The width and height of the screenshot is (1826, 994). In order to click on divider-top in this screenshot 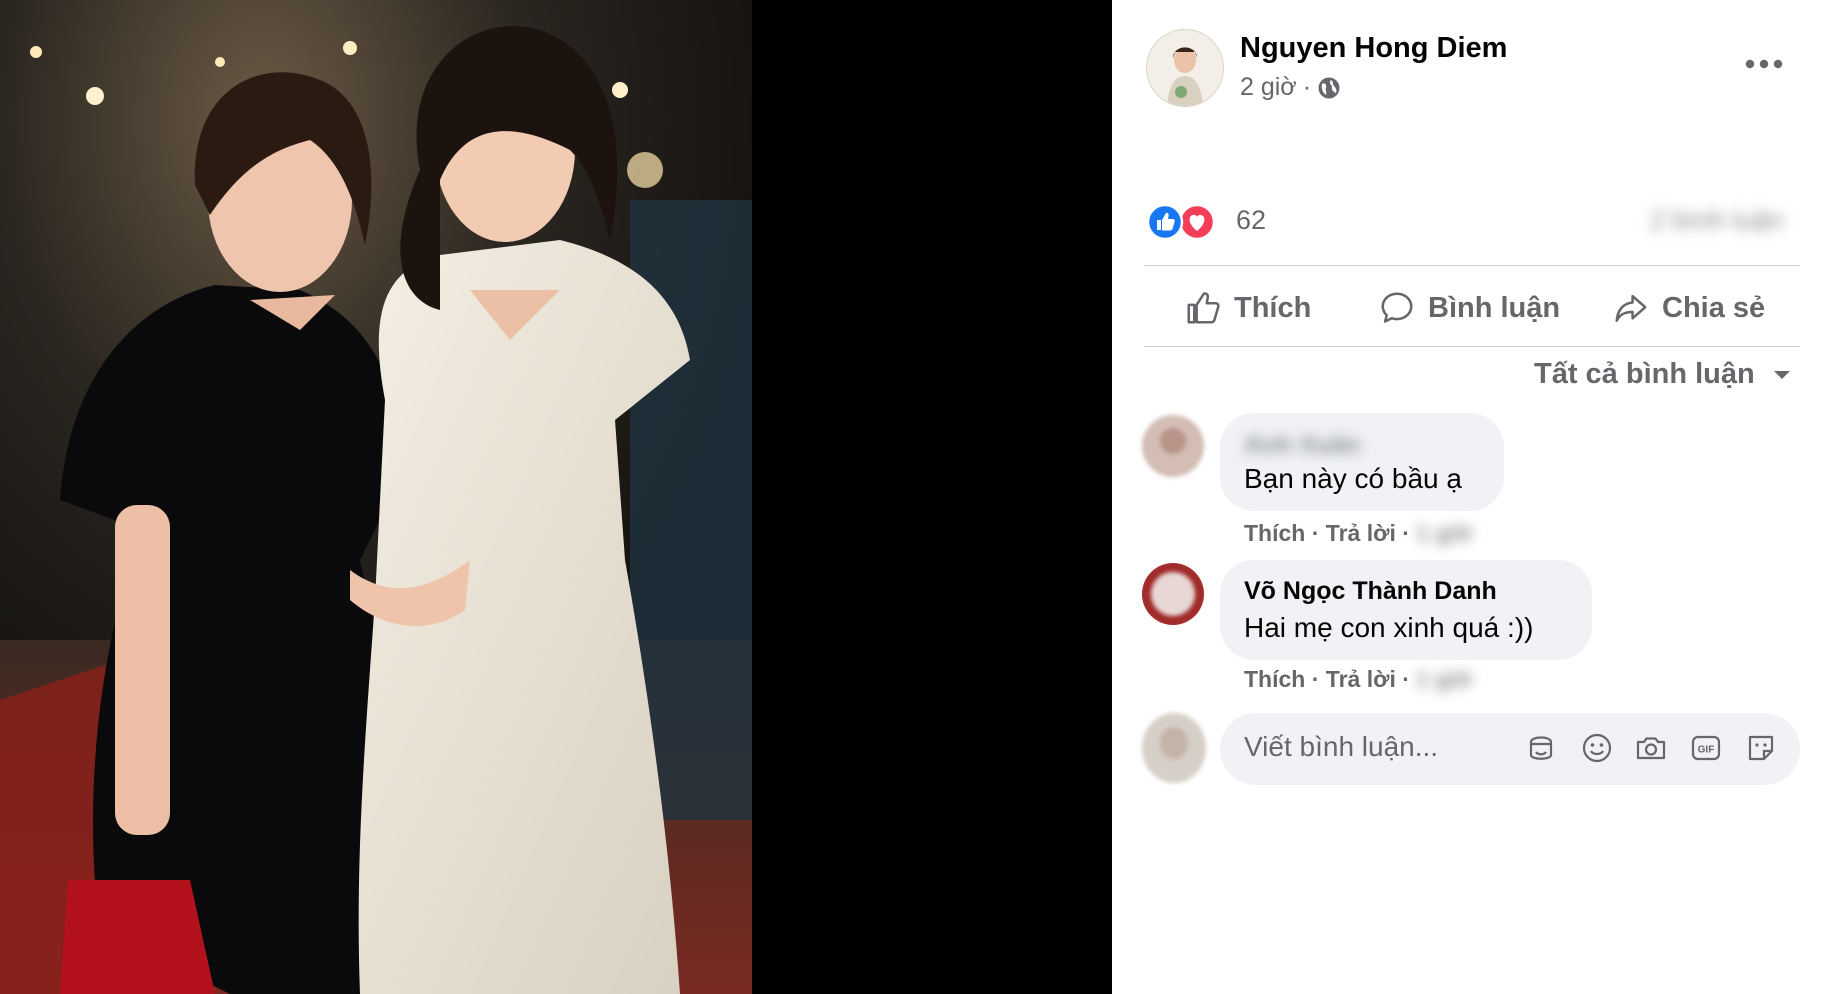, I will do `click(1472, 265)`.